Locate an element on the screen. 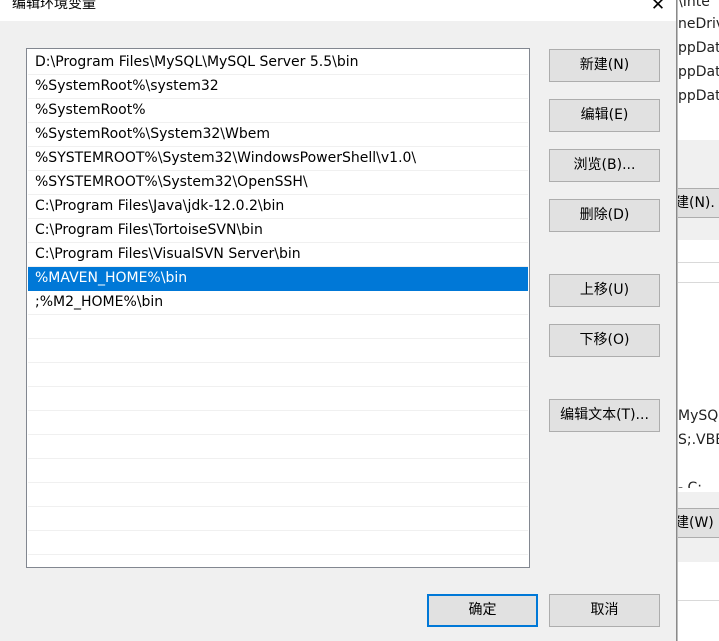 The width and height of the screenshot is (719, 641). path-list-item: %SYSTEMROOT%\System32\OpenSSH\ is located at coordinates (278, 183).